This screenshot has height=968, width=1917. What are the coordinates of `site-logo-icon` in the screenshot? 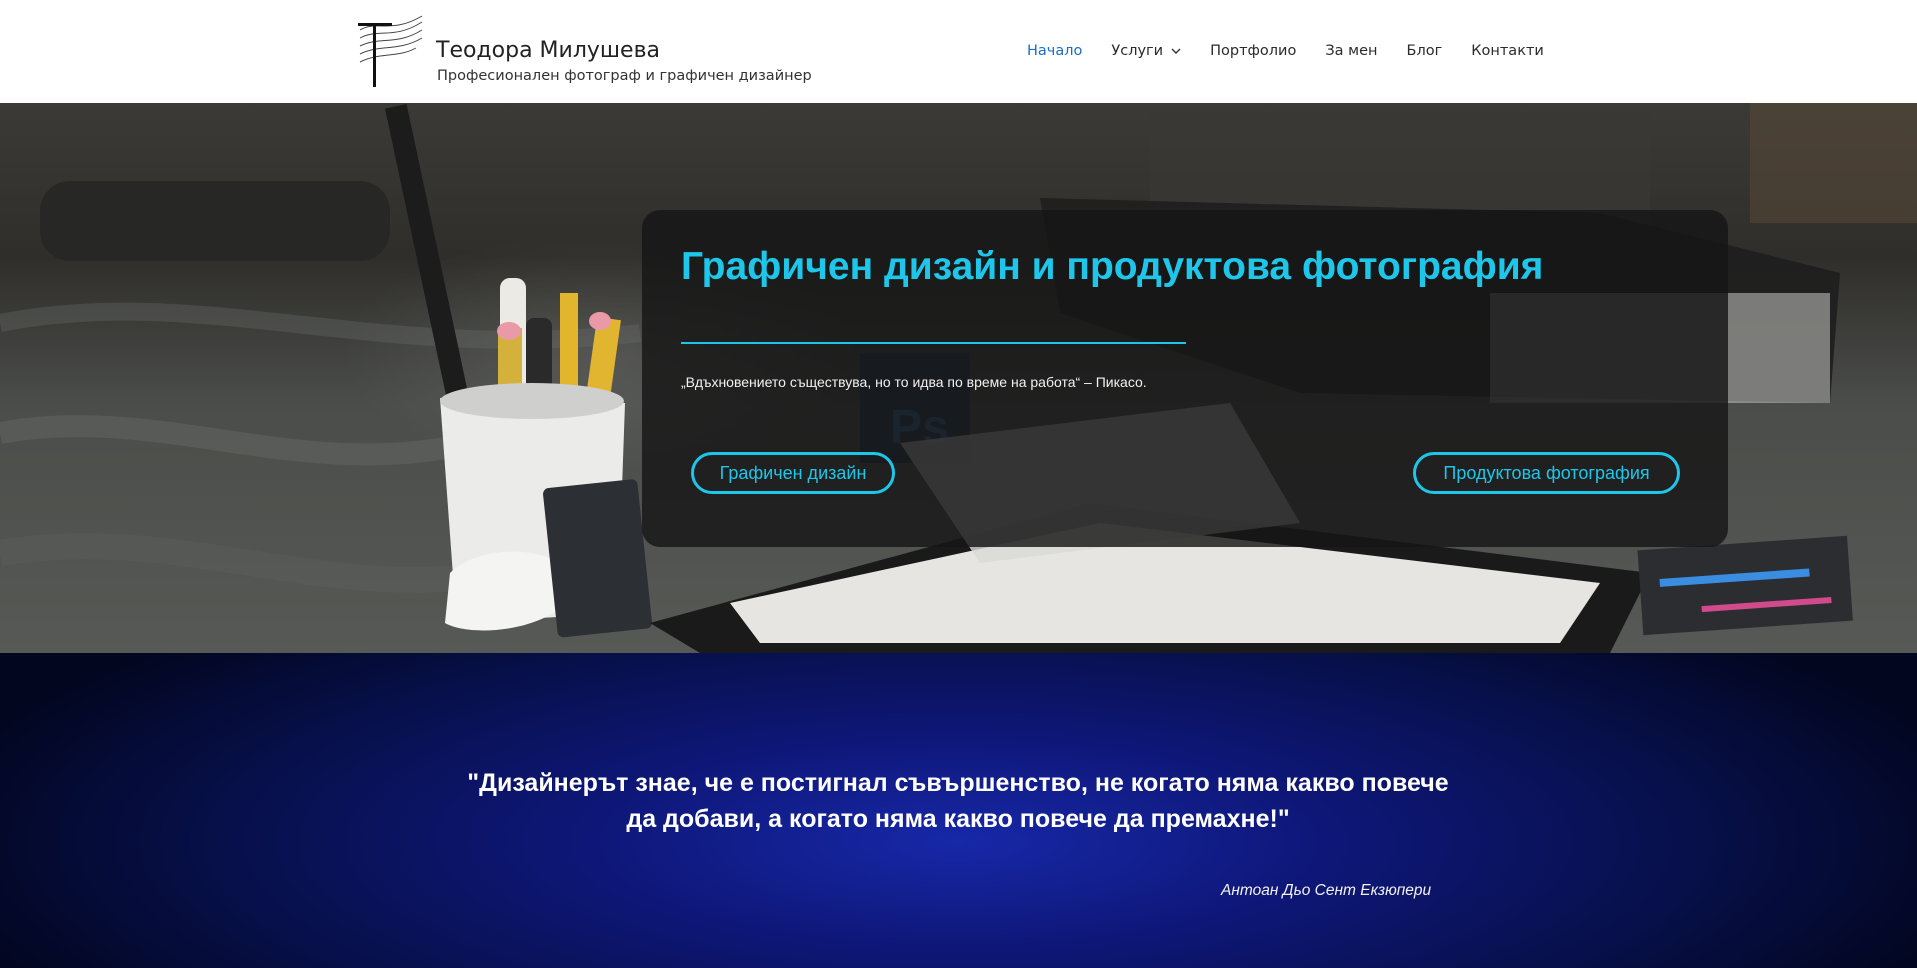 It's located at (391, 51).